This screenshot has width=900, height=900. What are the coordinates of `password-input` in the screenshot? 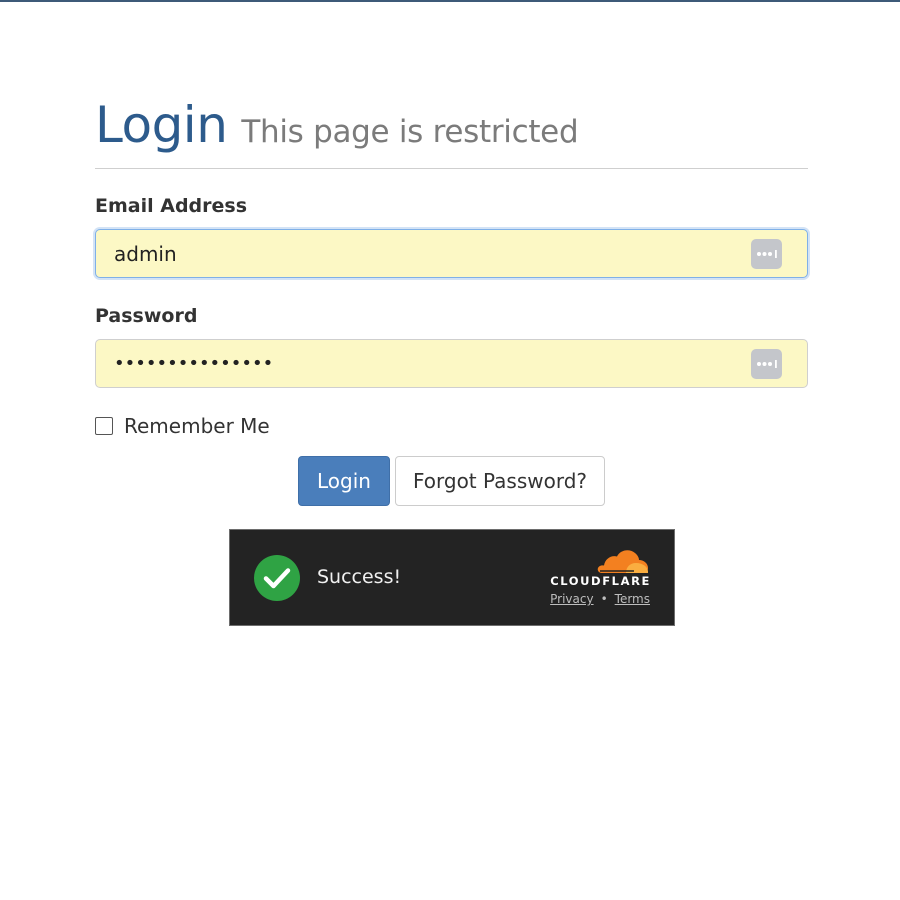 It's located at (416, 363).